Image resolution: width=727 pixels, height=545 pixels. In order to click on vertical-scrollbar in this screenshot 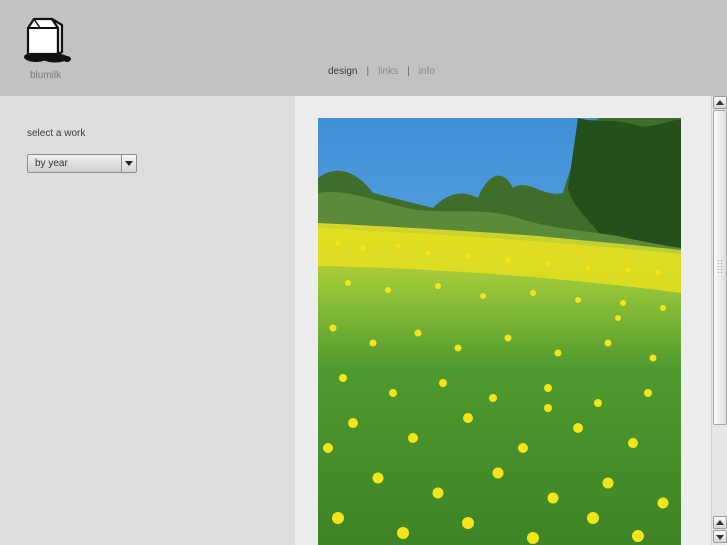, I will do `click(719, 320)`.